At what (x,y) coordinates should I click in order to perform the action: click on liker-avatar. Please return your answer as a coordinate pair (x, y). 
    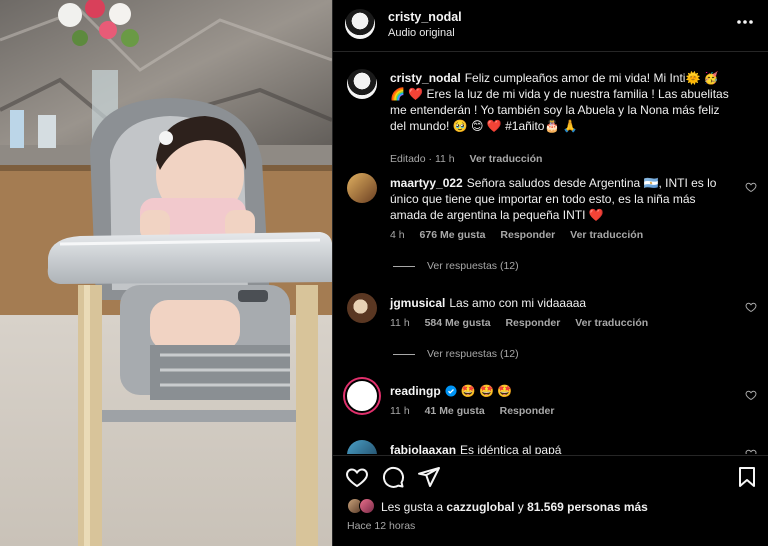
    Looking at the image, I should click on (367, 506).